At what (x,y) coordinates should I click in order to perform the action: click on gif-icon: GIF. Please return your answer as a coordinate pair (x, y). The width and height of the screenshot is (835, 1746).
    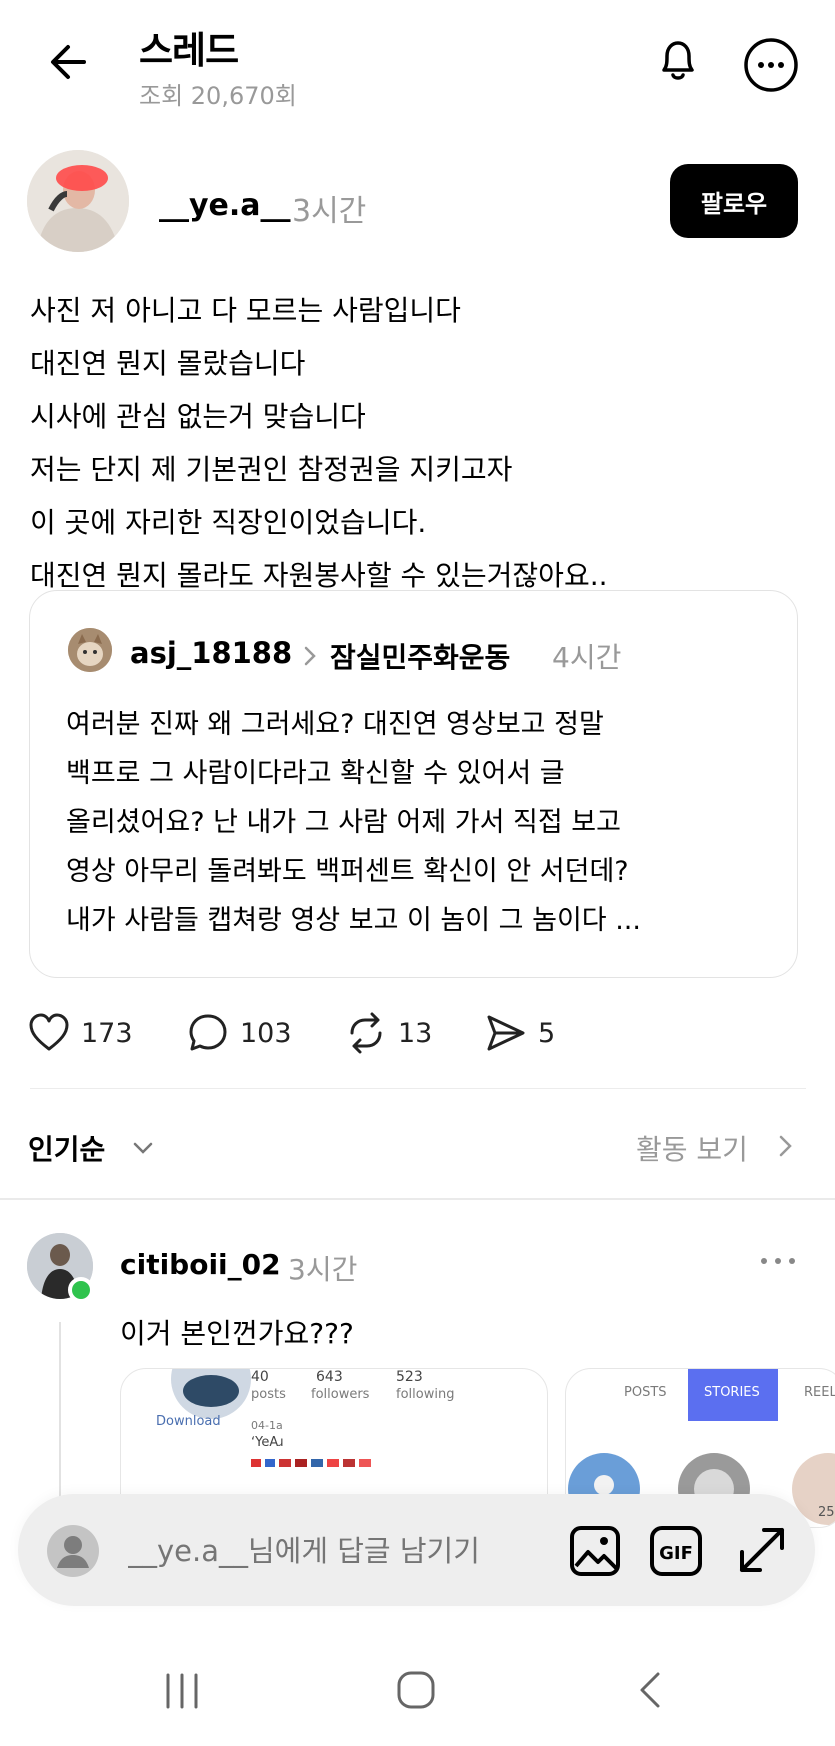
    Looking at the image, I should click on (676, 1551).